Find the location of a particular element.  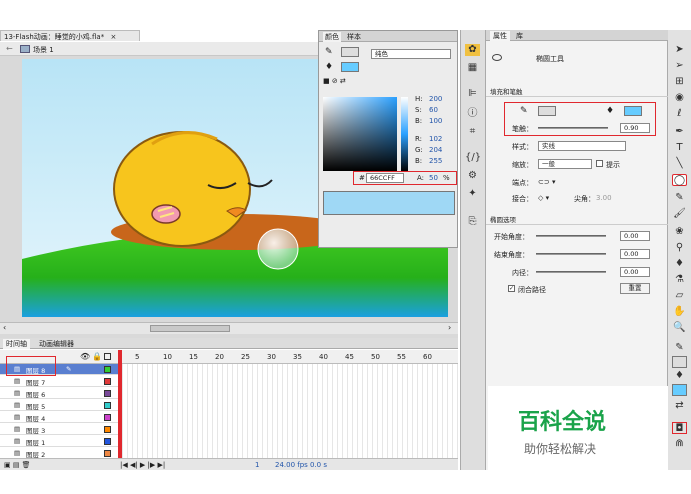

style-label: 样式： is located at coordinates (522, 147).